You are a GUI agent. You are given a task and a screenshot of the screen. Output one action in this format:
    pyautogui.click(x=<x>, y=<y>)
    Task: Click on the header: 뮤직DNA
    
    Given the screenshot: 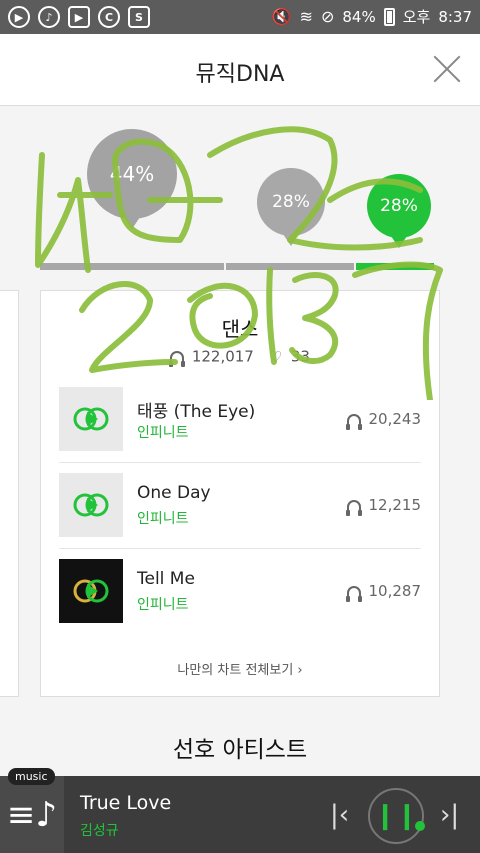 What is the action you would take?
    pyautogui.click(x=240, y=70)
    